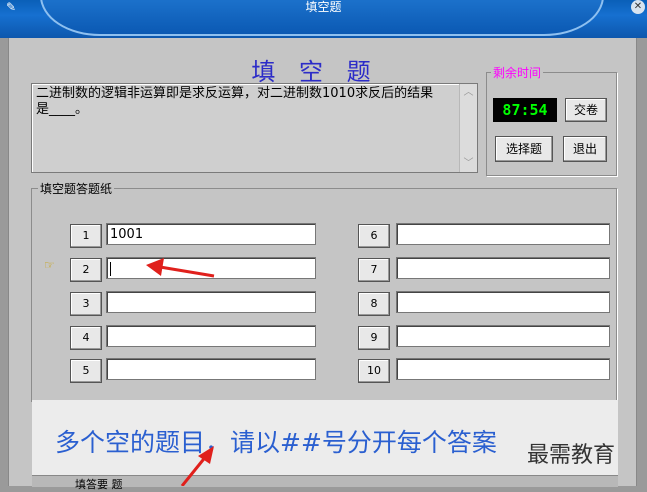 The width and height of the screenshot is (647, 492). Describe the element at coordinates (180, 372) in the screenshot. I see `annotation-arrows` at that location.